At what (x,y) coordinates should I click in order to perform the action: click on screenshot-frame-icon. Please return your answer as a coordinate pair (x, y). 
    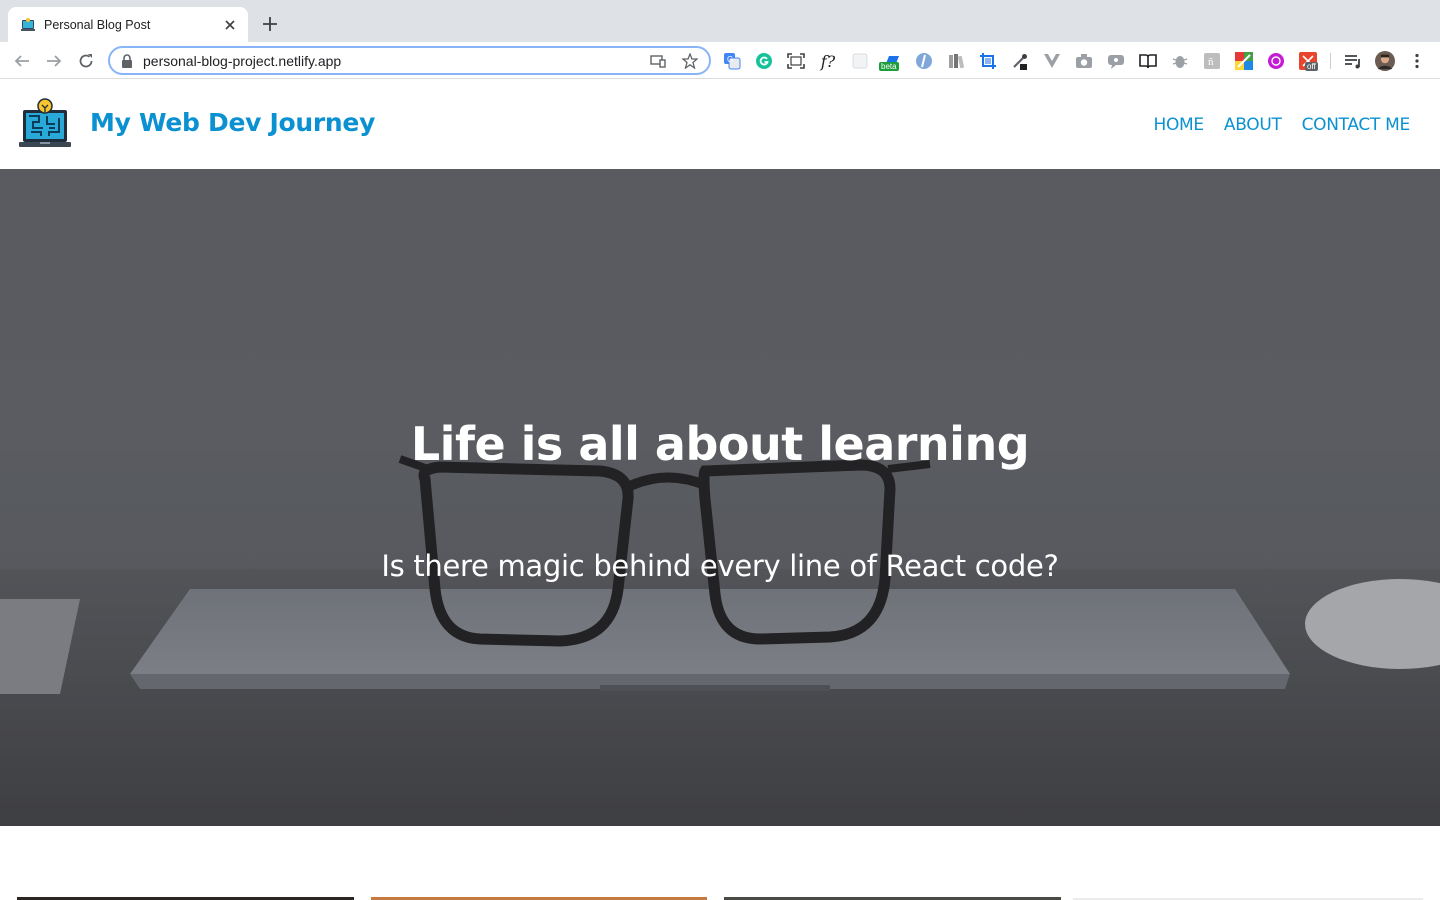
    Looking at the image, I should click on (796, 61).